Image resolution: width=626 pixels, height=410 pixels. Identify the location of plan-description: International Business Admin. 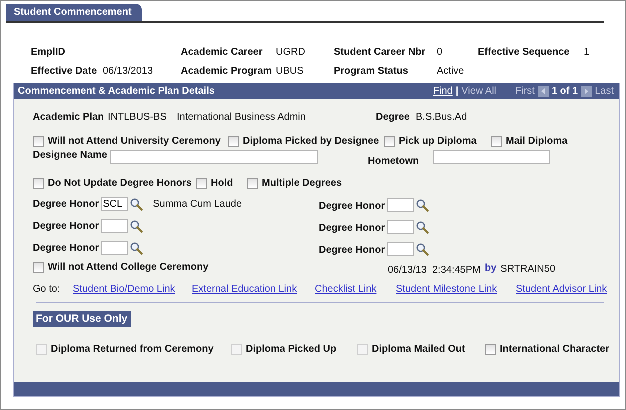
(241, 117).